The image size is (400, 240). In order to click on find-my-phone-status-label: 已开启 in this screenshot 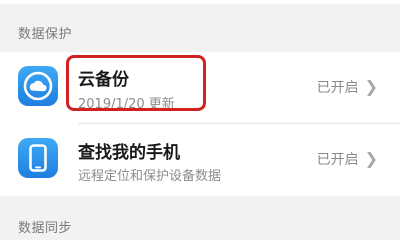, I will do `click(337, 160)`.